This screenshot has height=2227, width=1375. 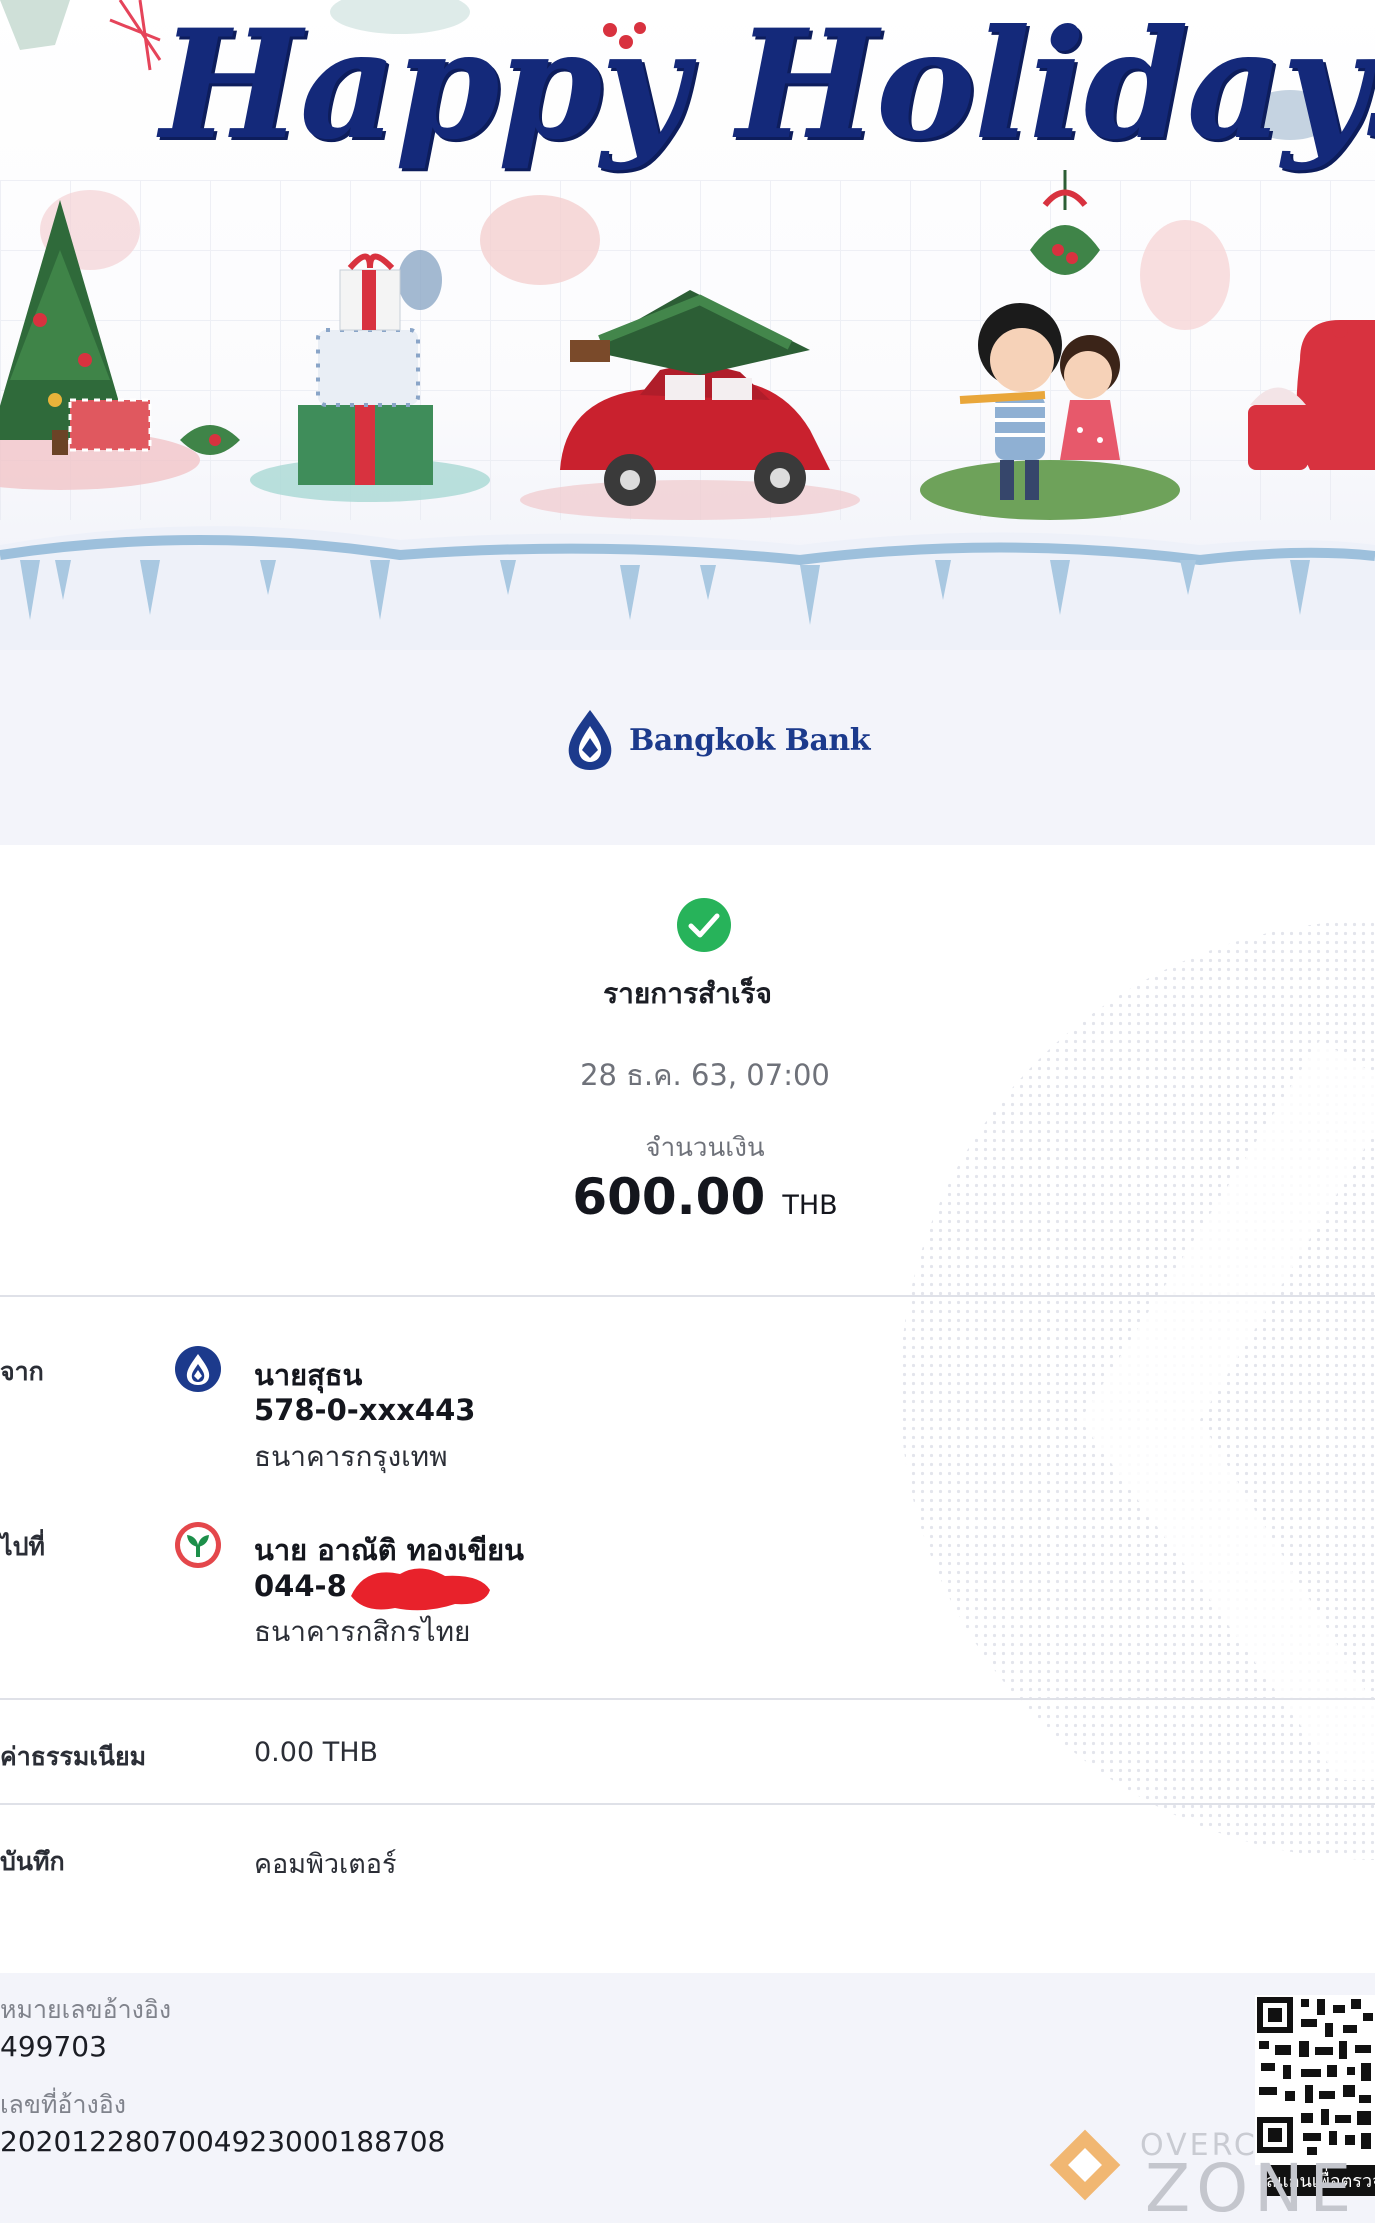 What do you see at coordinates (325, 1864) in the screenshot?
I see `memo-value: คอมพิวเตอร์` at bounding box center [325, 1864].